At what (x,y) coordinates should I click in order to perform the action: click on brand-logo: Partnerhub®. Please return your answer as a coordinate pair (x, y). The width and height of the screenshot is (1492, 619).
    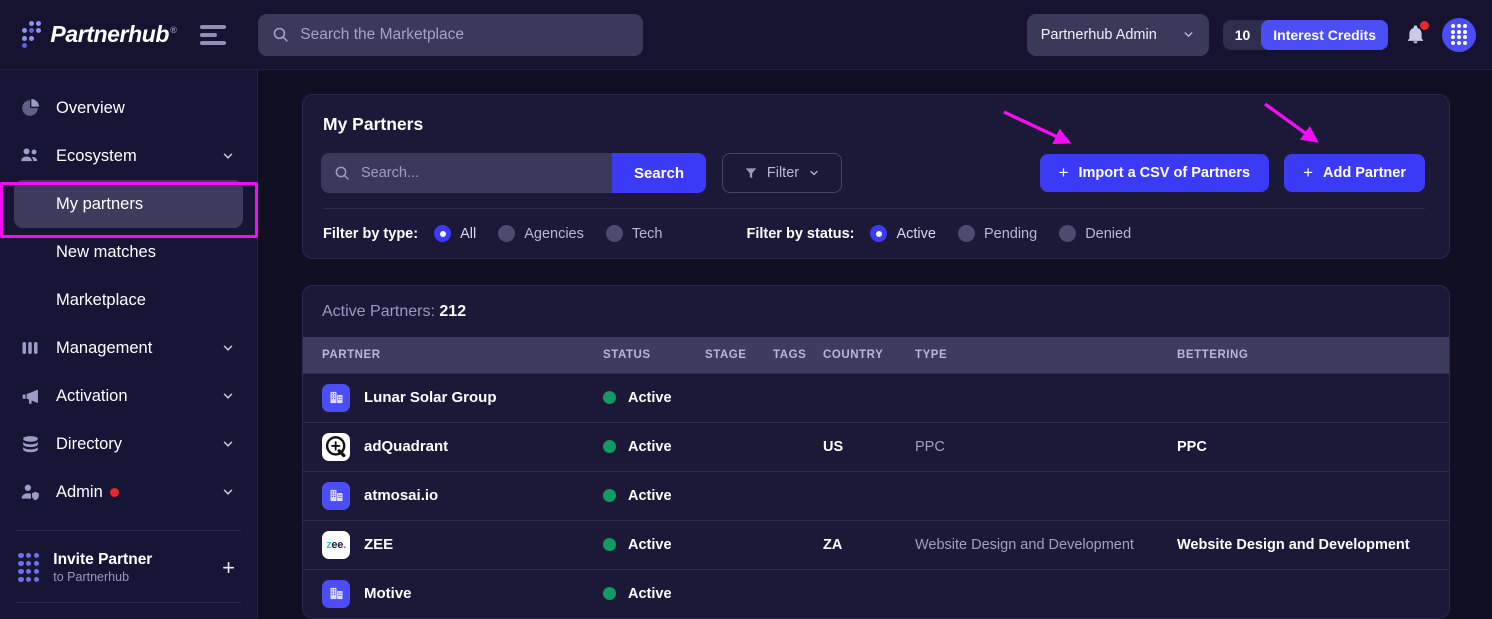
    Looking at the image, I should click on (99, 34).